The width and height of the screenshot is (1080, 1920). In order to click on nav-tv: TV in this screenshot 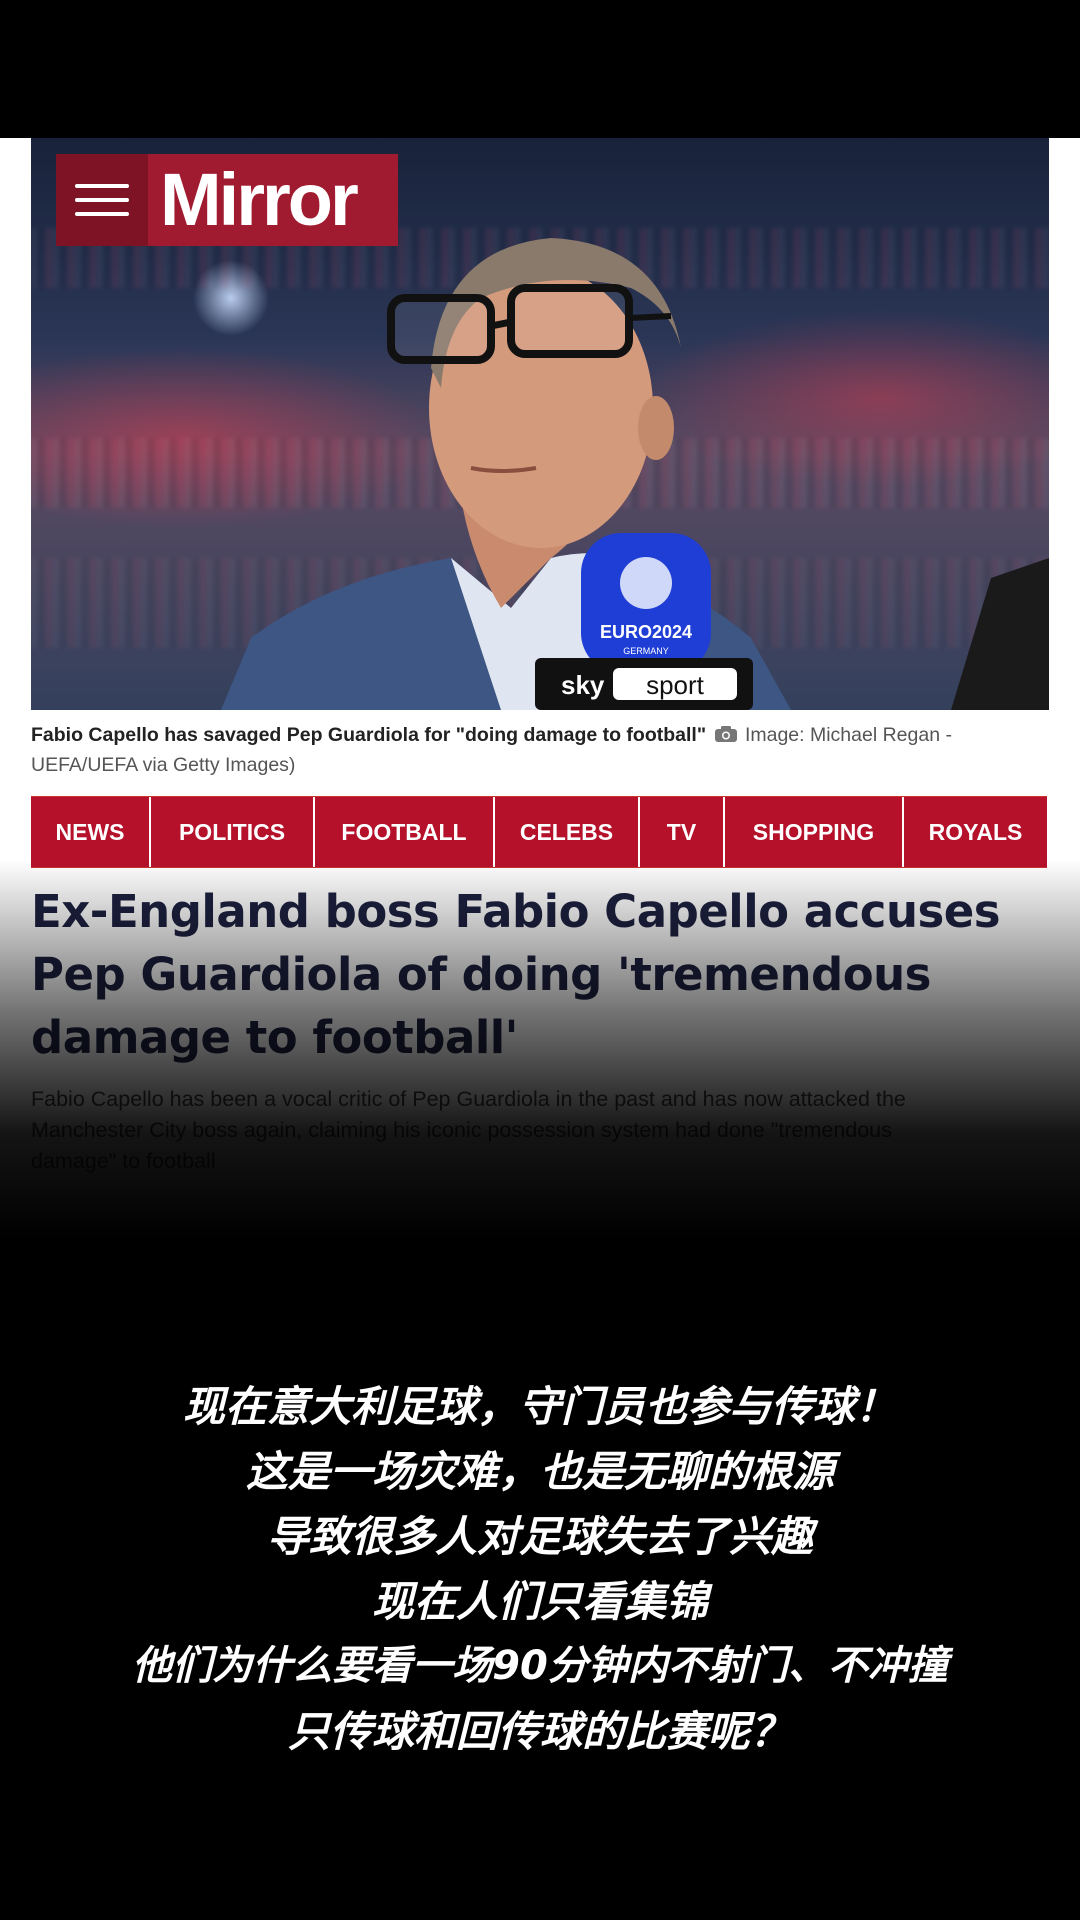, I will do `click(682, 832)`.